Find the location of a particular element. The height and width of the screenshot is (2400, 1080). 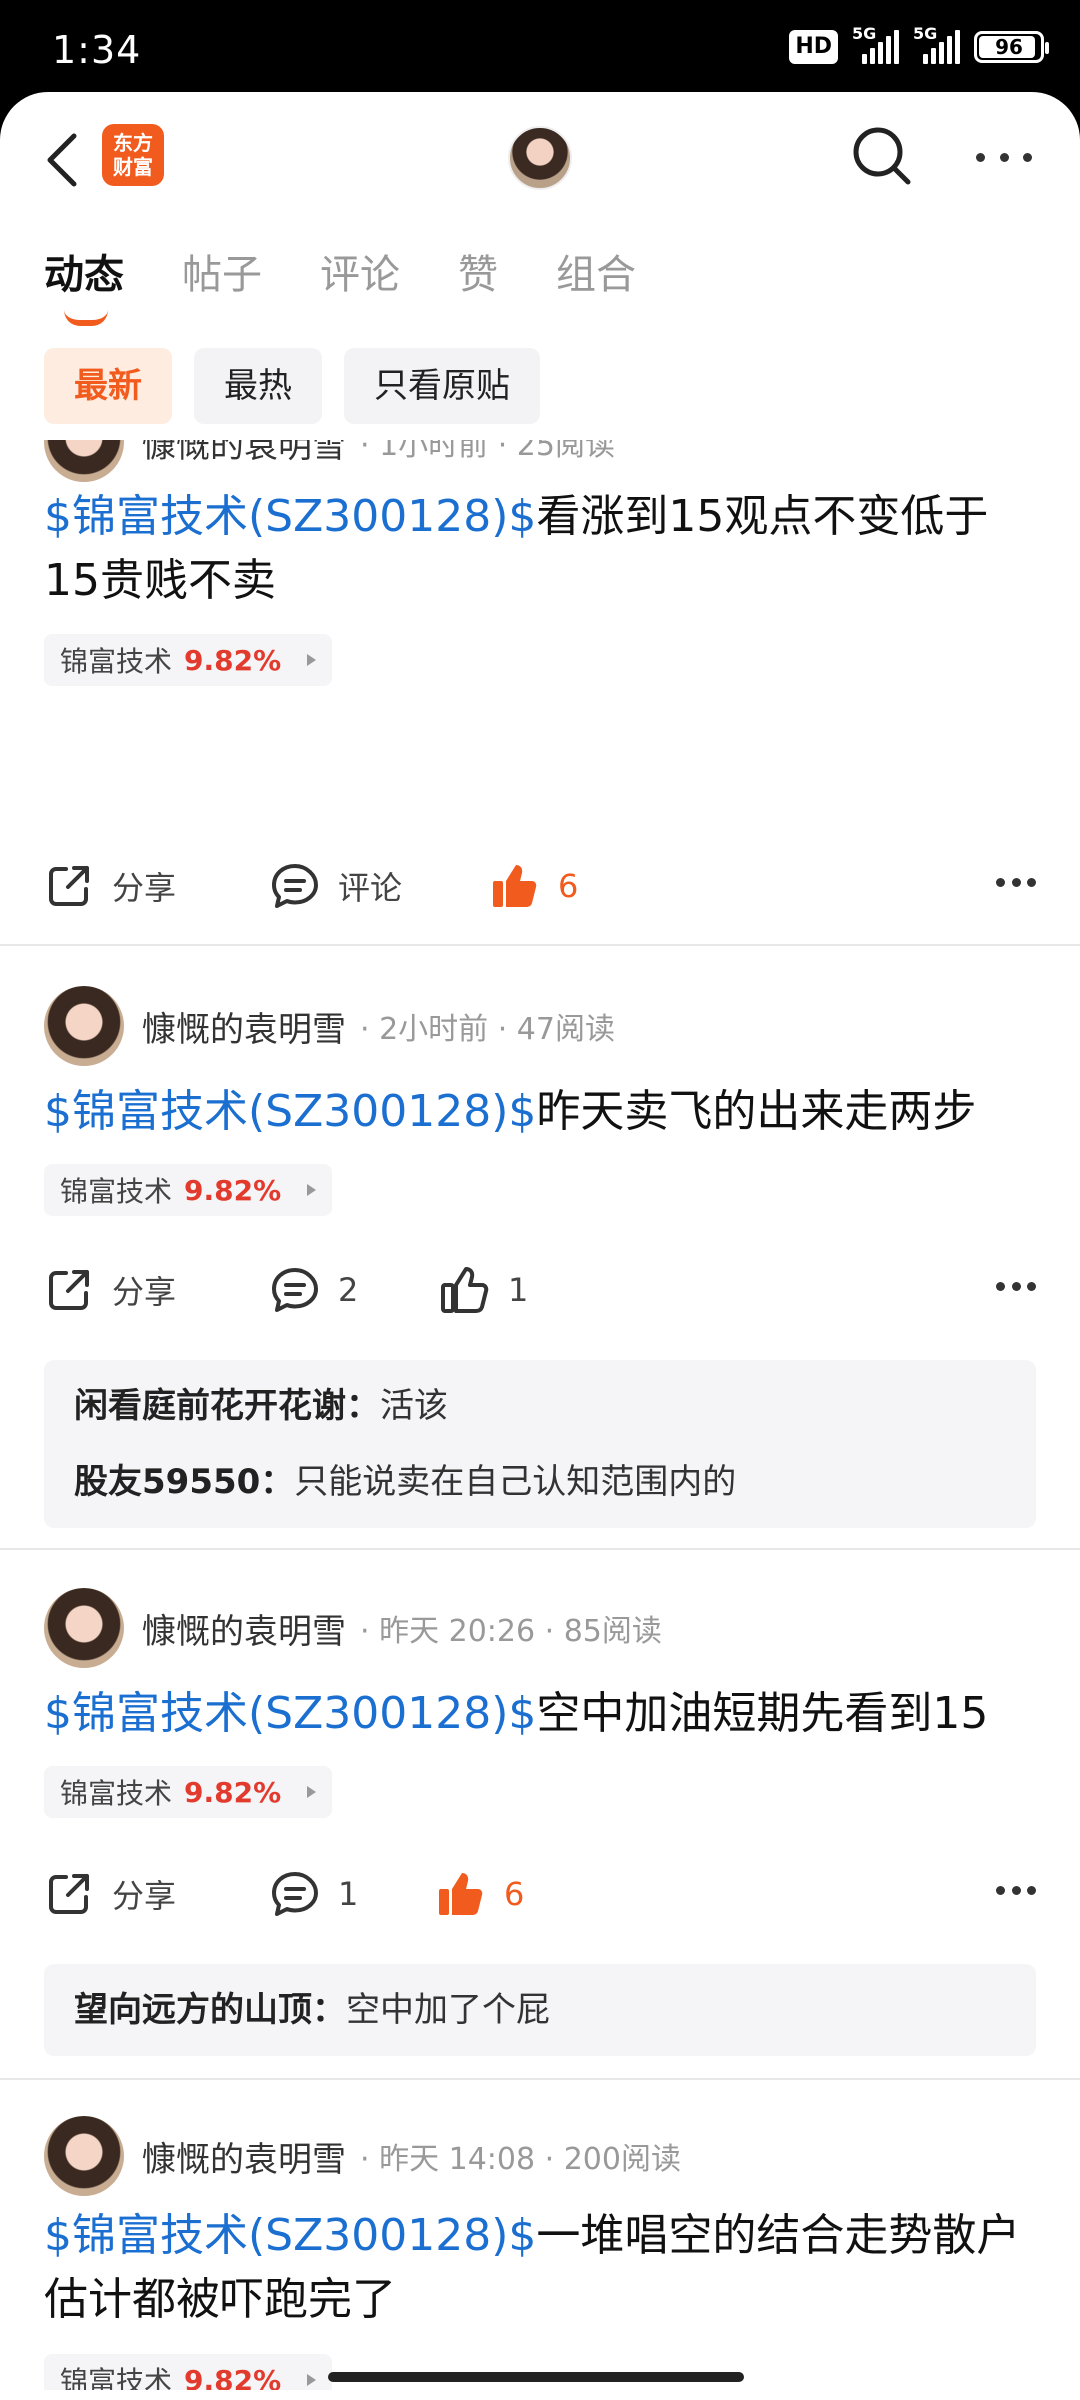

status-bar: 1:34 HD 5G 5G 96 is located at coordinates (540, 50).